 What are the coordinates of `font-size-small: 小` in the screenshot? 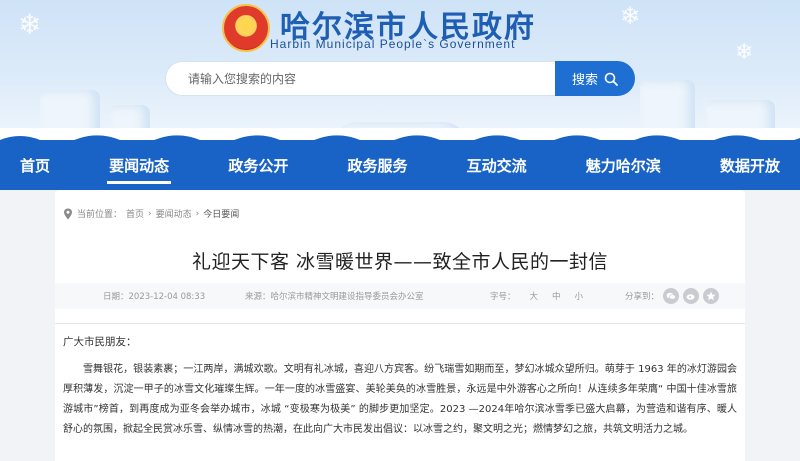 It's located at (579, 296).